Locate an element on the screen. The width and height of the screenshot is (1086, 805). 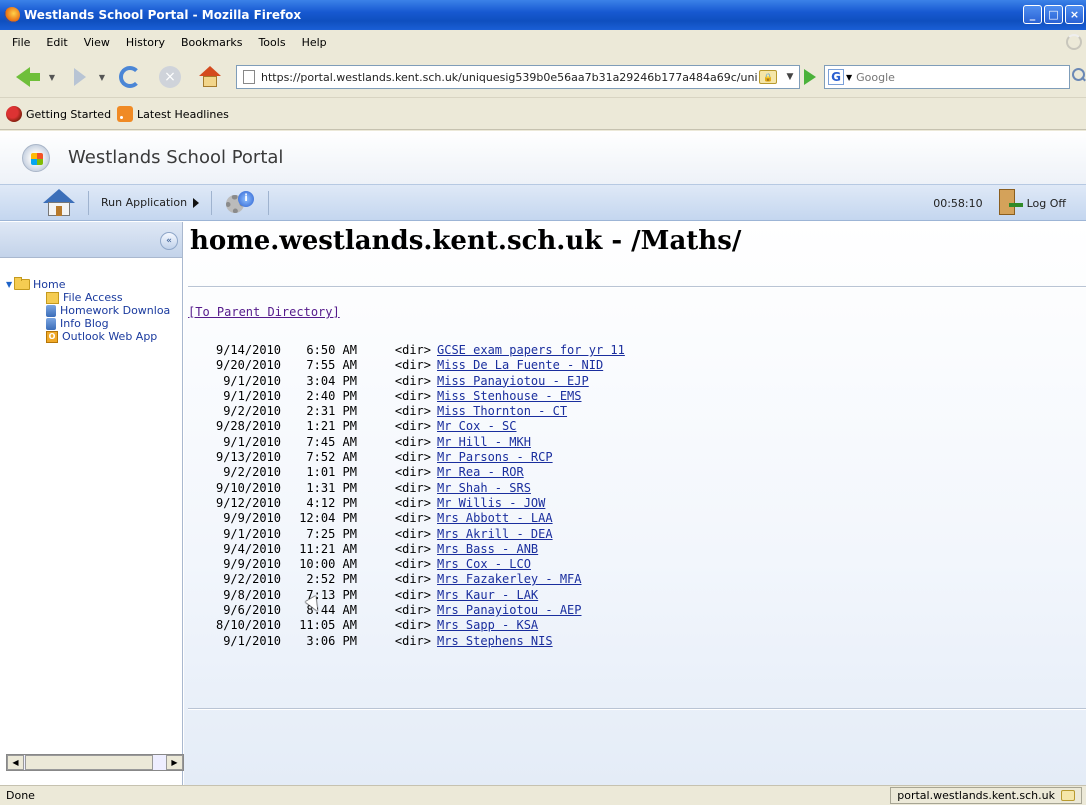
log-off-button: Log Off is located at coordinates (1046, 203).